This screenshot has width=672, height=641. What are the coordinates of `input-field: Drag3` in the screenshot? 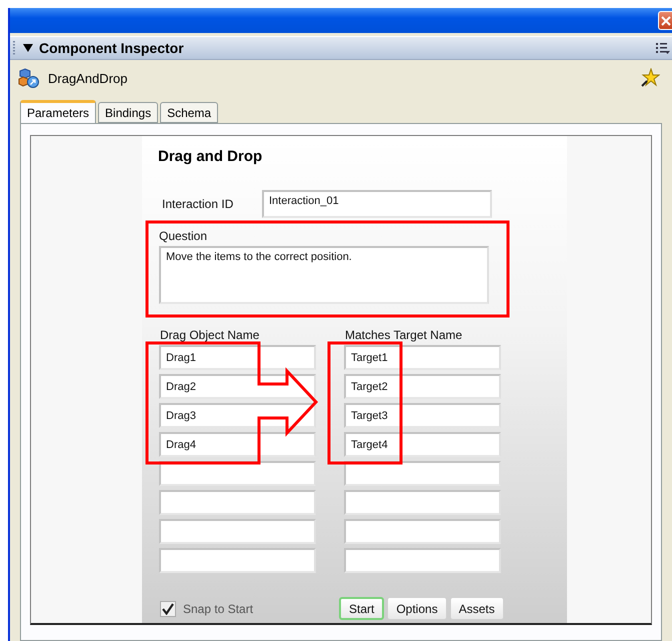 It's located at (237, 415).